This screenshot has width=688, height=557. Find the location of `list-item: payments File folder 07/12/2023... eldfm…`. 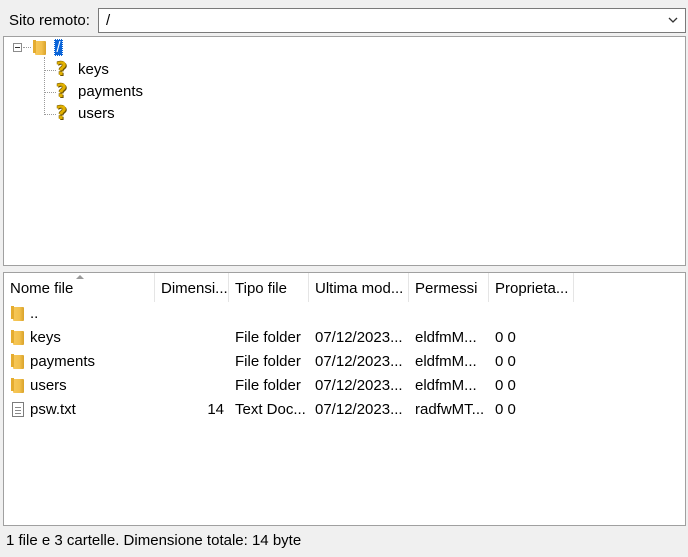

list-item: payments File folder 07/12/2023... eldfm… is located at coordinates (344, 362).